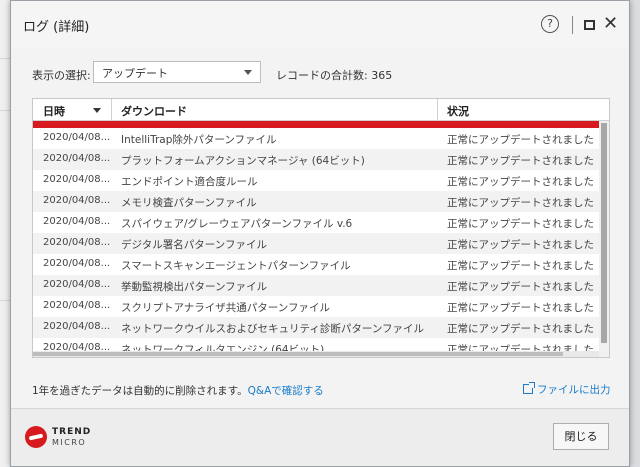 Image resolution: width=640 pixels, height=467 pixels. I want to click on trend-micro-logo-mark, so click(36, 437).